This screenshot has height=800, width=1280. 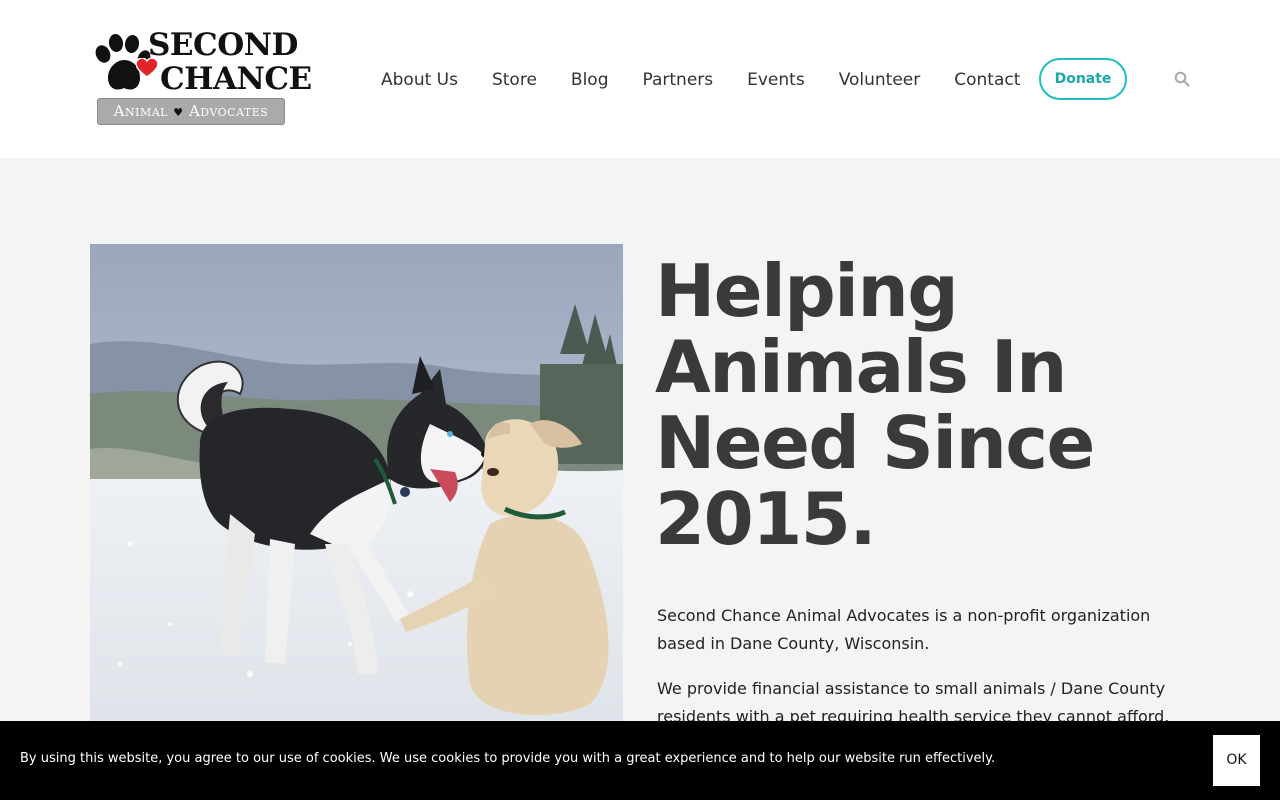 I want to click on logo-line2: Chance, so click(x=236, y=79).